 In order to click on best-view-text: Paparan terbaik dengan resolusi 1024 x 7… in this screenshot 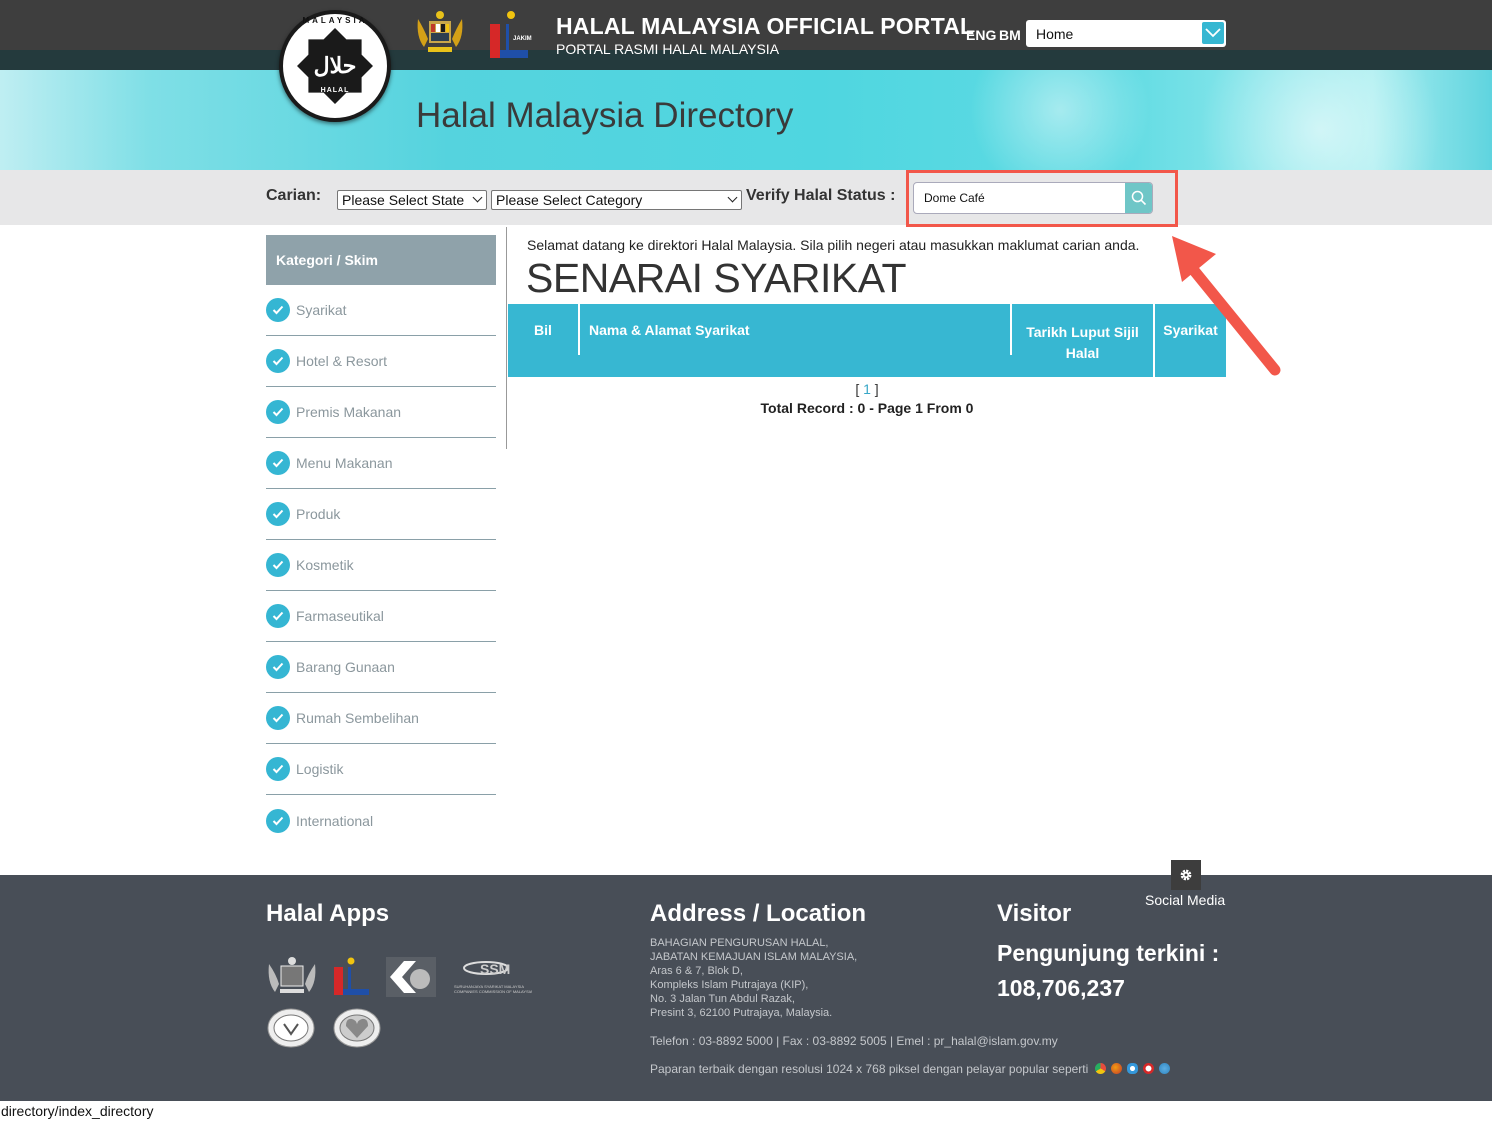, I will do `click(869, 1069)`.